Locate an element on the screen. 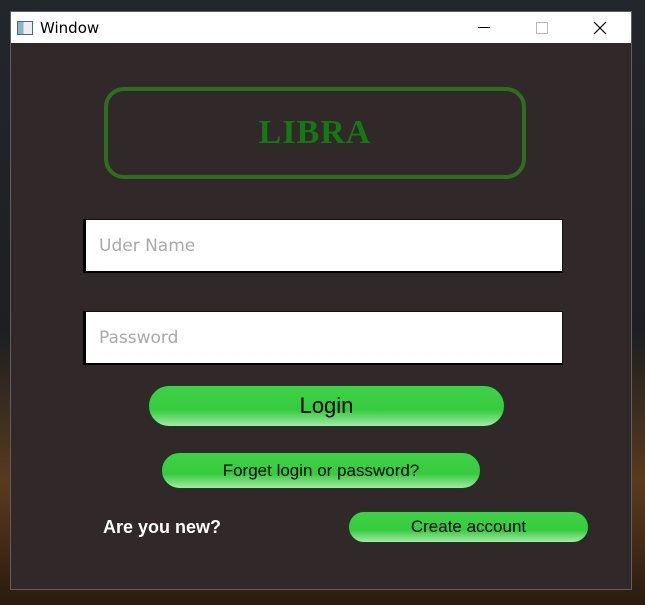  login-button: Login is located at coordinates (326, 406).